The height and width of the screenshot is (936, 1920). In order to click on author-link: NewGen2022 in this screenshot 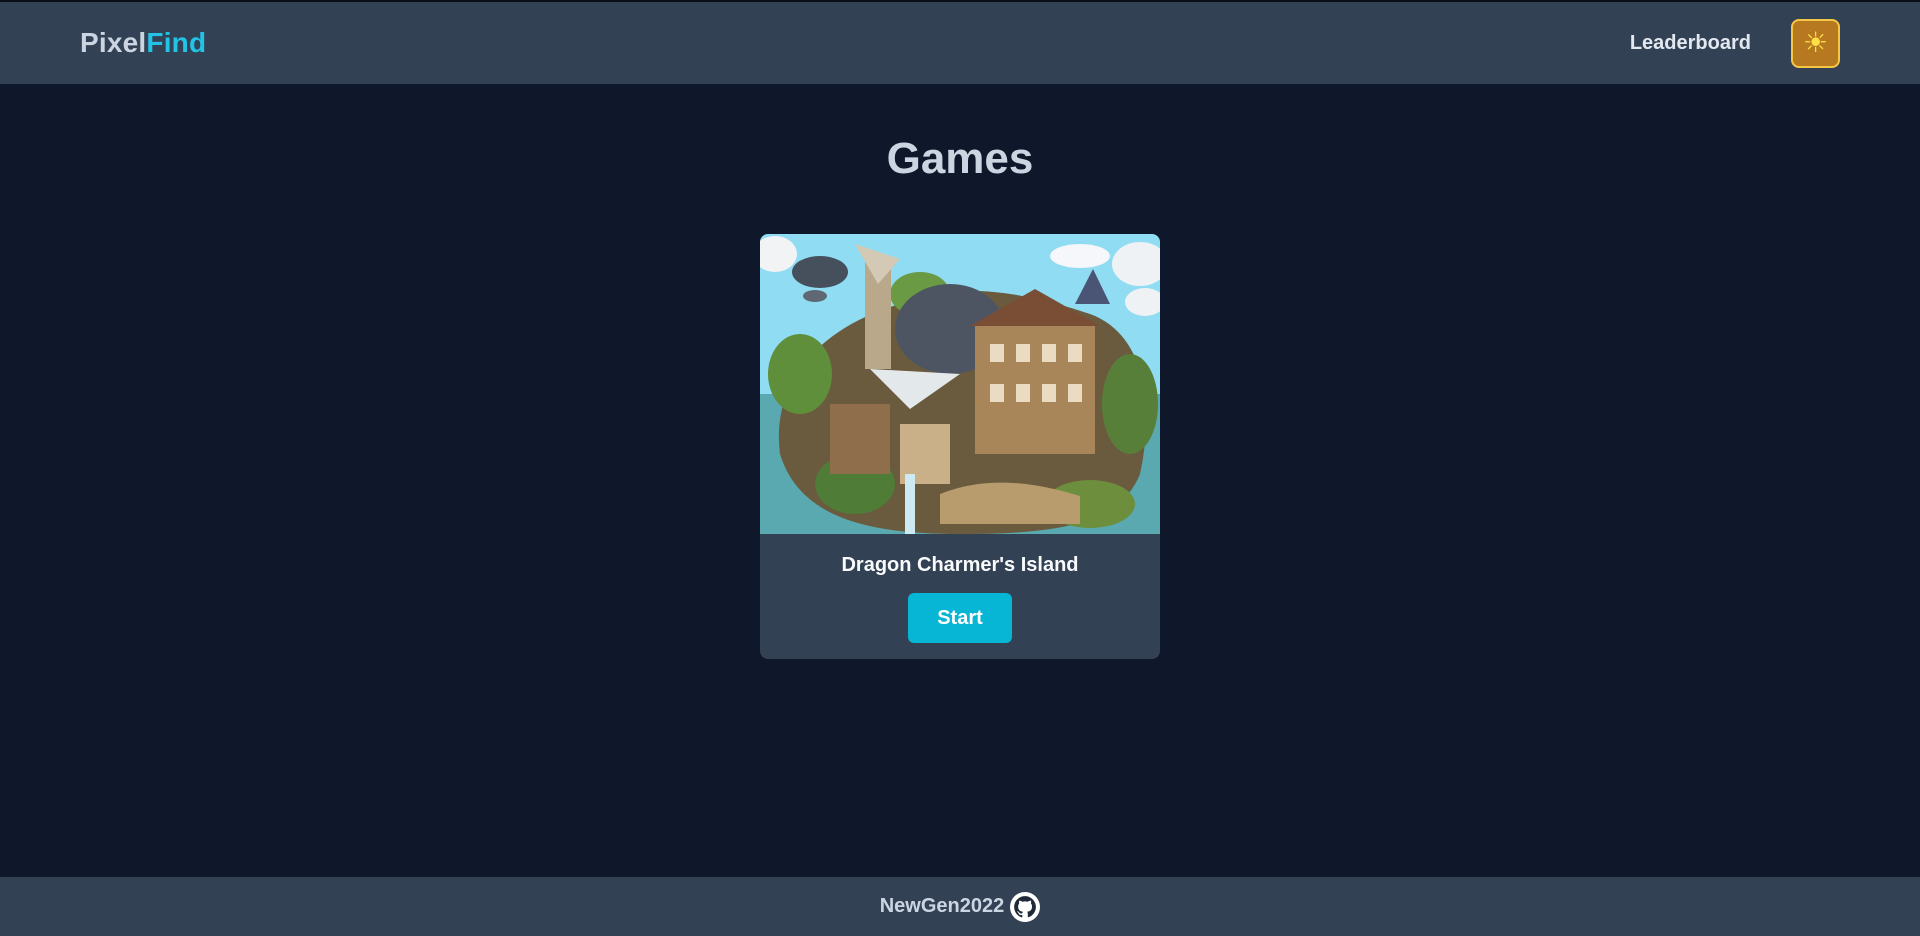, I will do `click(942, 906)`.